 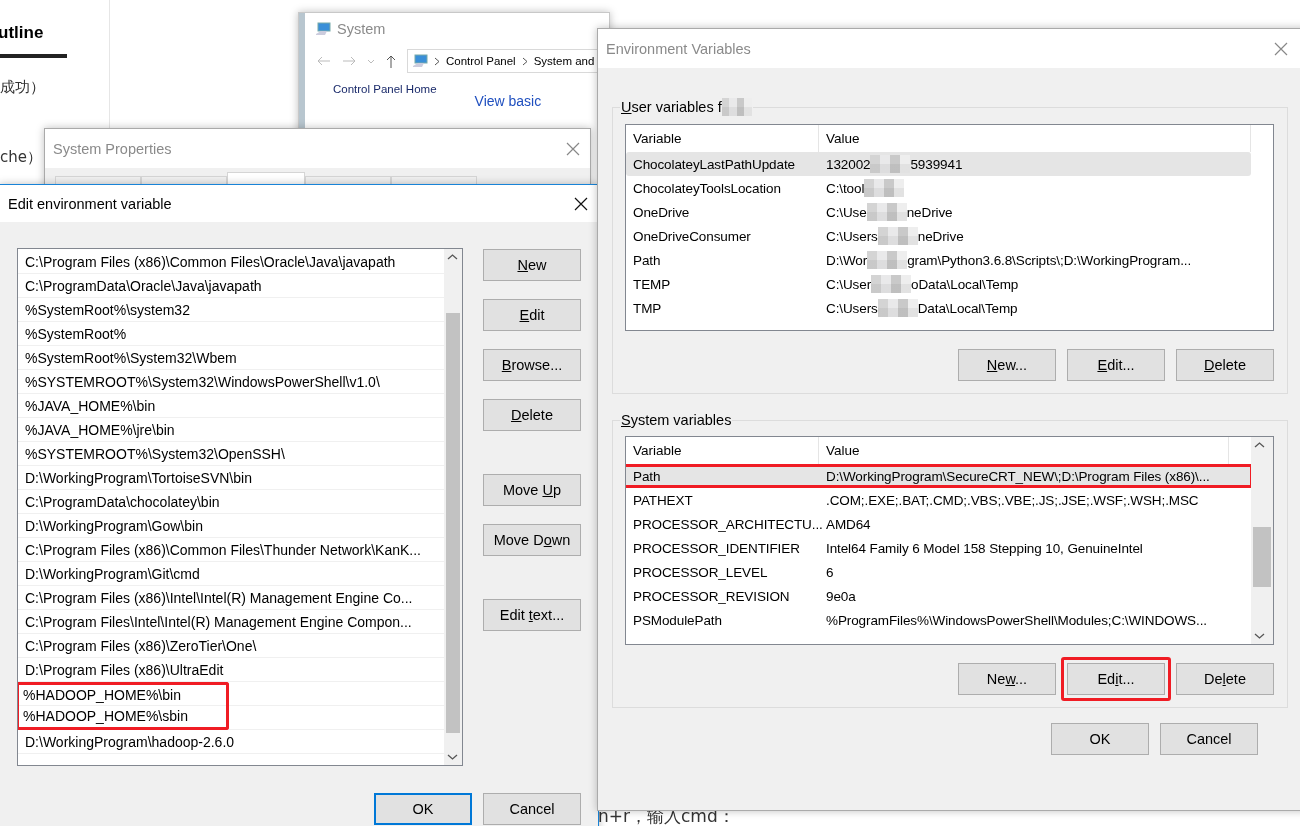 What do you see at coordinates (661, 212) in the screenshot?
I see `variable-name: OneDrive` at bounding box center [661, 212].